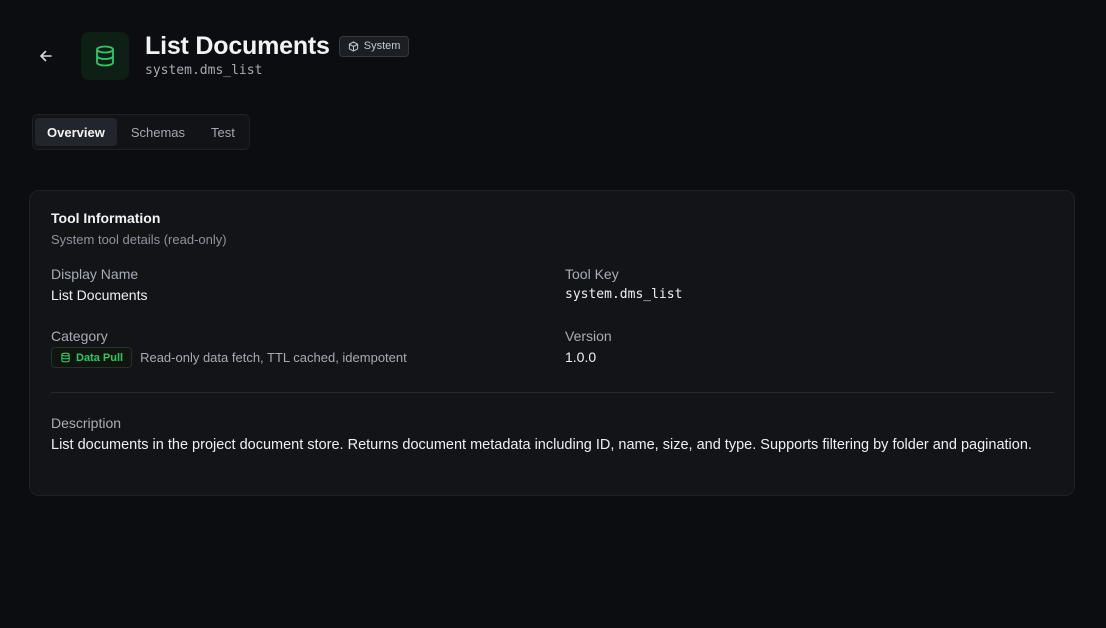 Image resolution: width=1106 pixels, height=628 pixels. I want to click on tool-icon, so click(105, 56).